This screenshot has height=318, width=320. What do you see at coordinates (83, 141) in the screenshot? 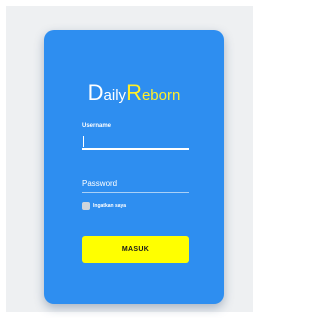
I see `text-caret` at bounding box center [83, 141].